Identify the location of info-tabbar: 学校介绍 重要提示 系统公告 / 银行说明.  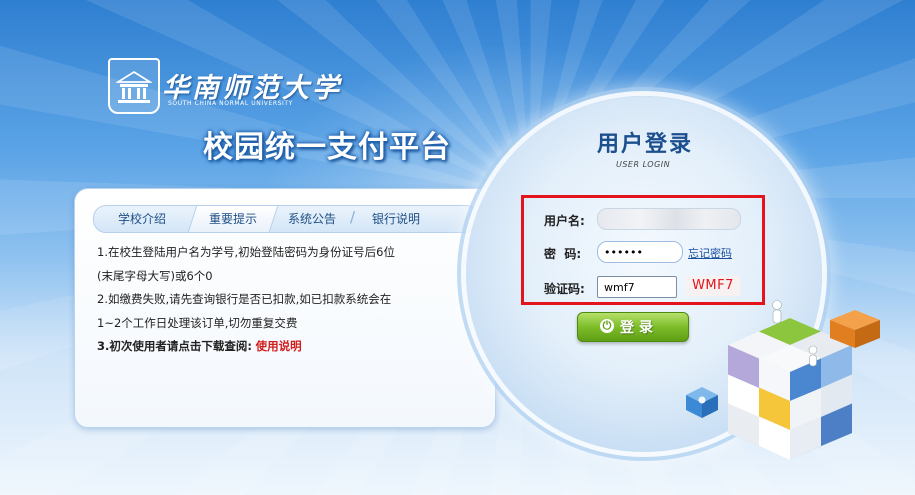
(286, 219).